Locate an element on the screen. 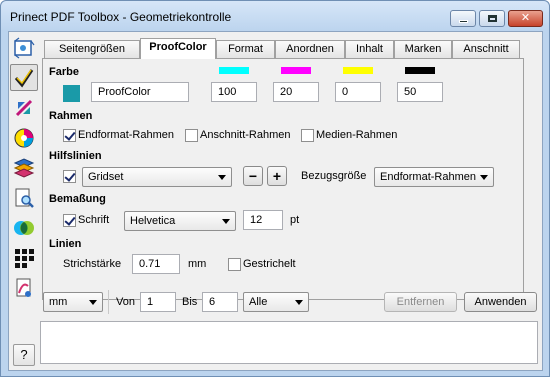 The width and height of the screenshot is (550, 377). tab-label: Format is located at coordinates (245, 49).